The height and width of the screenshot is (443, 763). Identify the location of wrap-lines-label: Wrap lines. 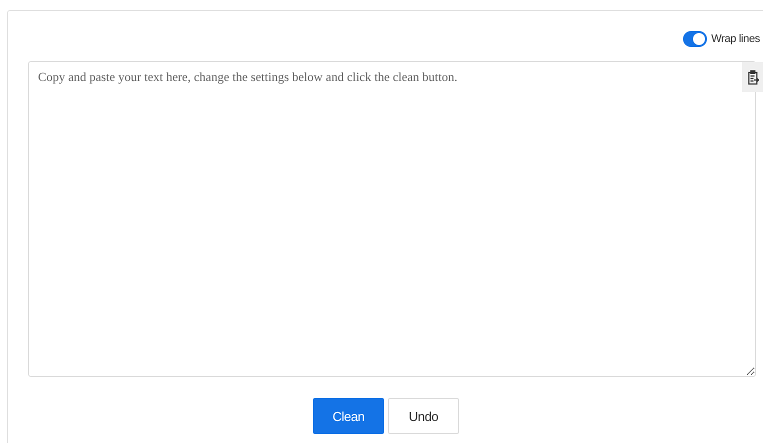
(735, 39).